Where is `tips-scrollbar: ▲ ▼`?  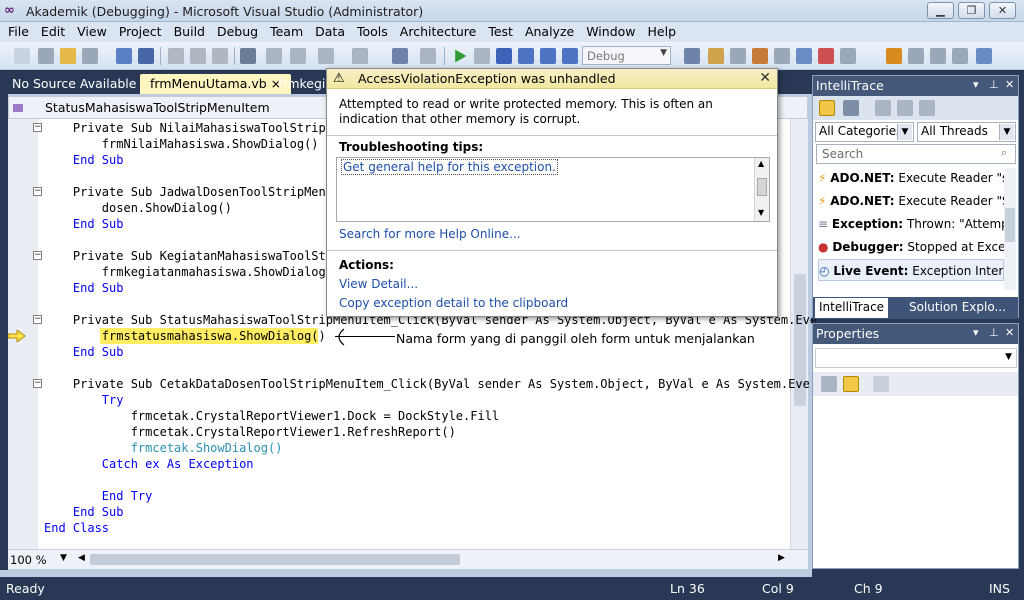
tips-scrollbar: ▲ ▼ is located at coordinates (761, 189).